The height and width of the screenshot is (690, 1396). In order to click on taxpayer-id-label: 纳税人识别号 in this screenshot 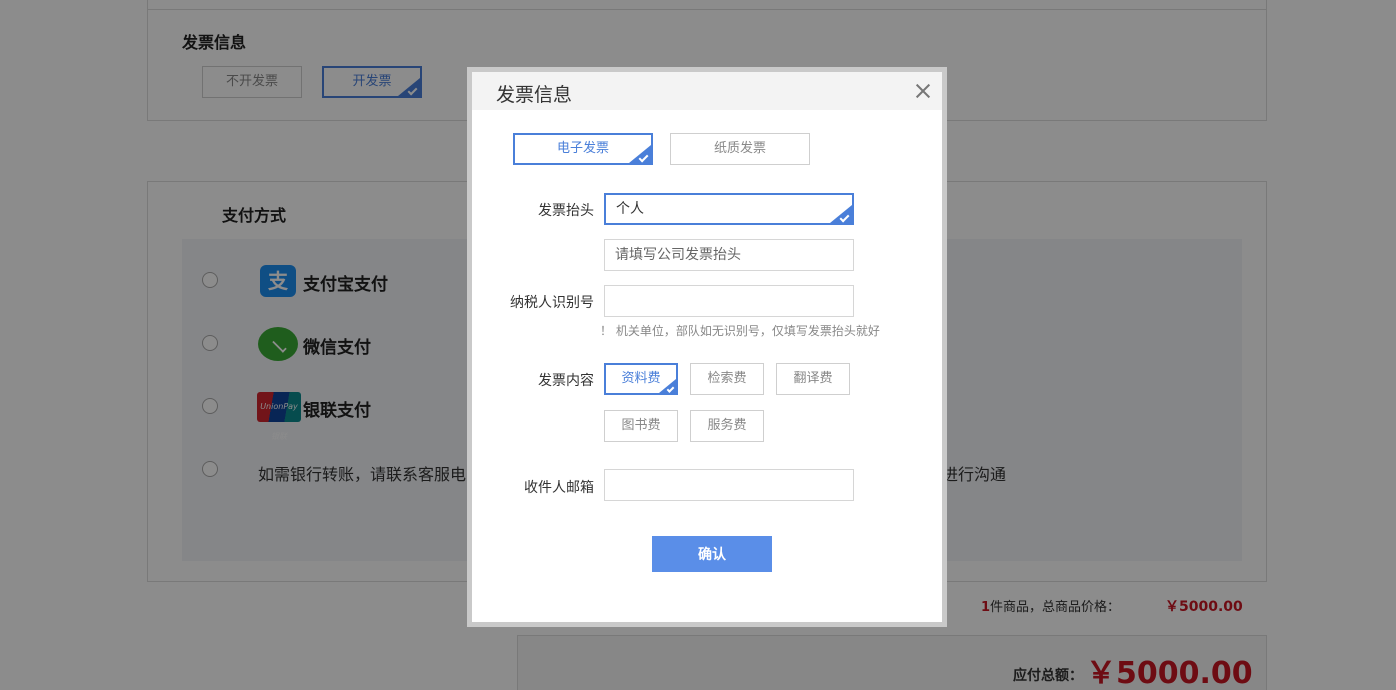, I will do `click(552, 303)`.